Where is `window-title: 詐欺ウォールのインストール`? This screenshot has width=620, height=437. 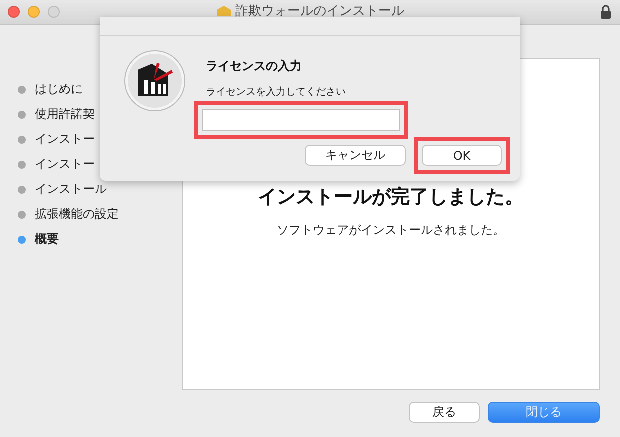 window-title: 詐欺ウォールのインストール is located at coordinates (320, 11).